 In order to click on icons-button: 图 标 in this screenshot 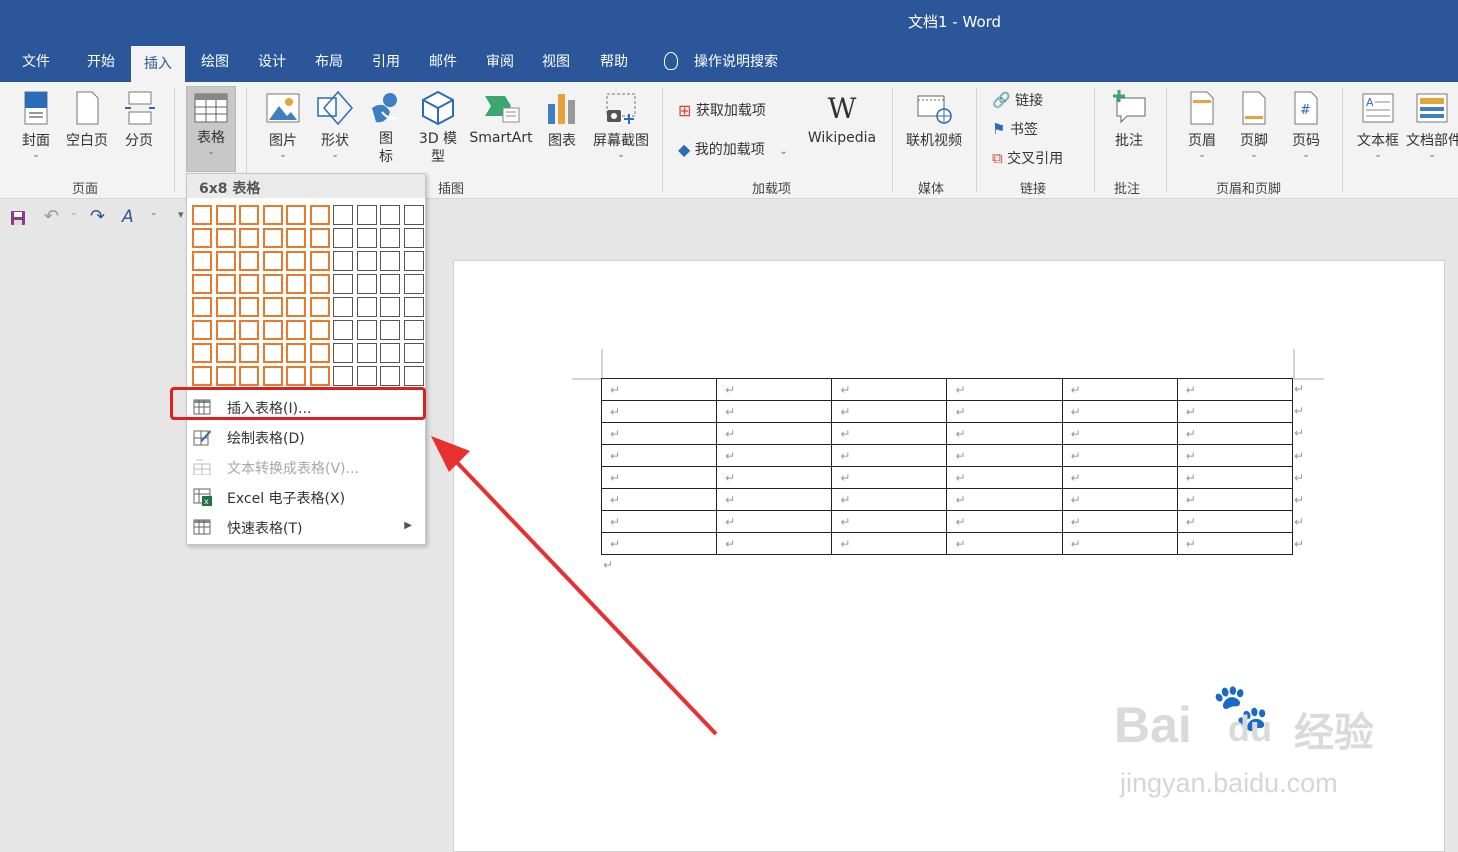, I will do `click(386, 128)`.